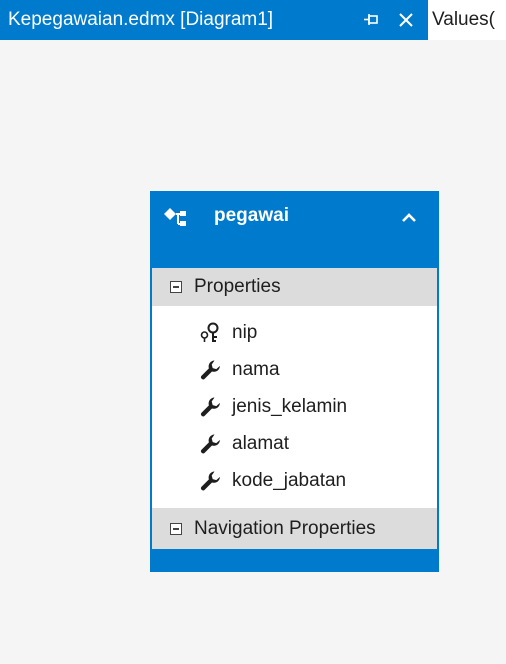 Image resolution: width=506 pixels, height=664 pixels. I want to click on property-label: nip, so click(245, 332).